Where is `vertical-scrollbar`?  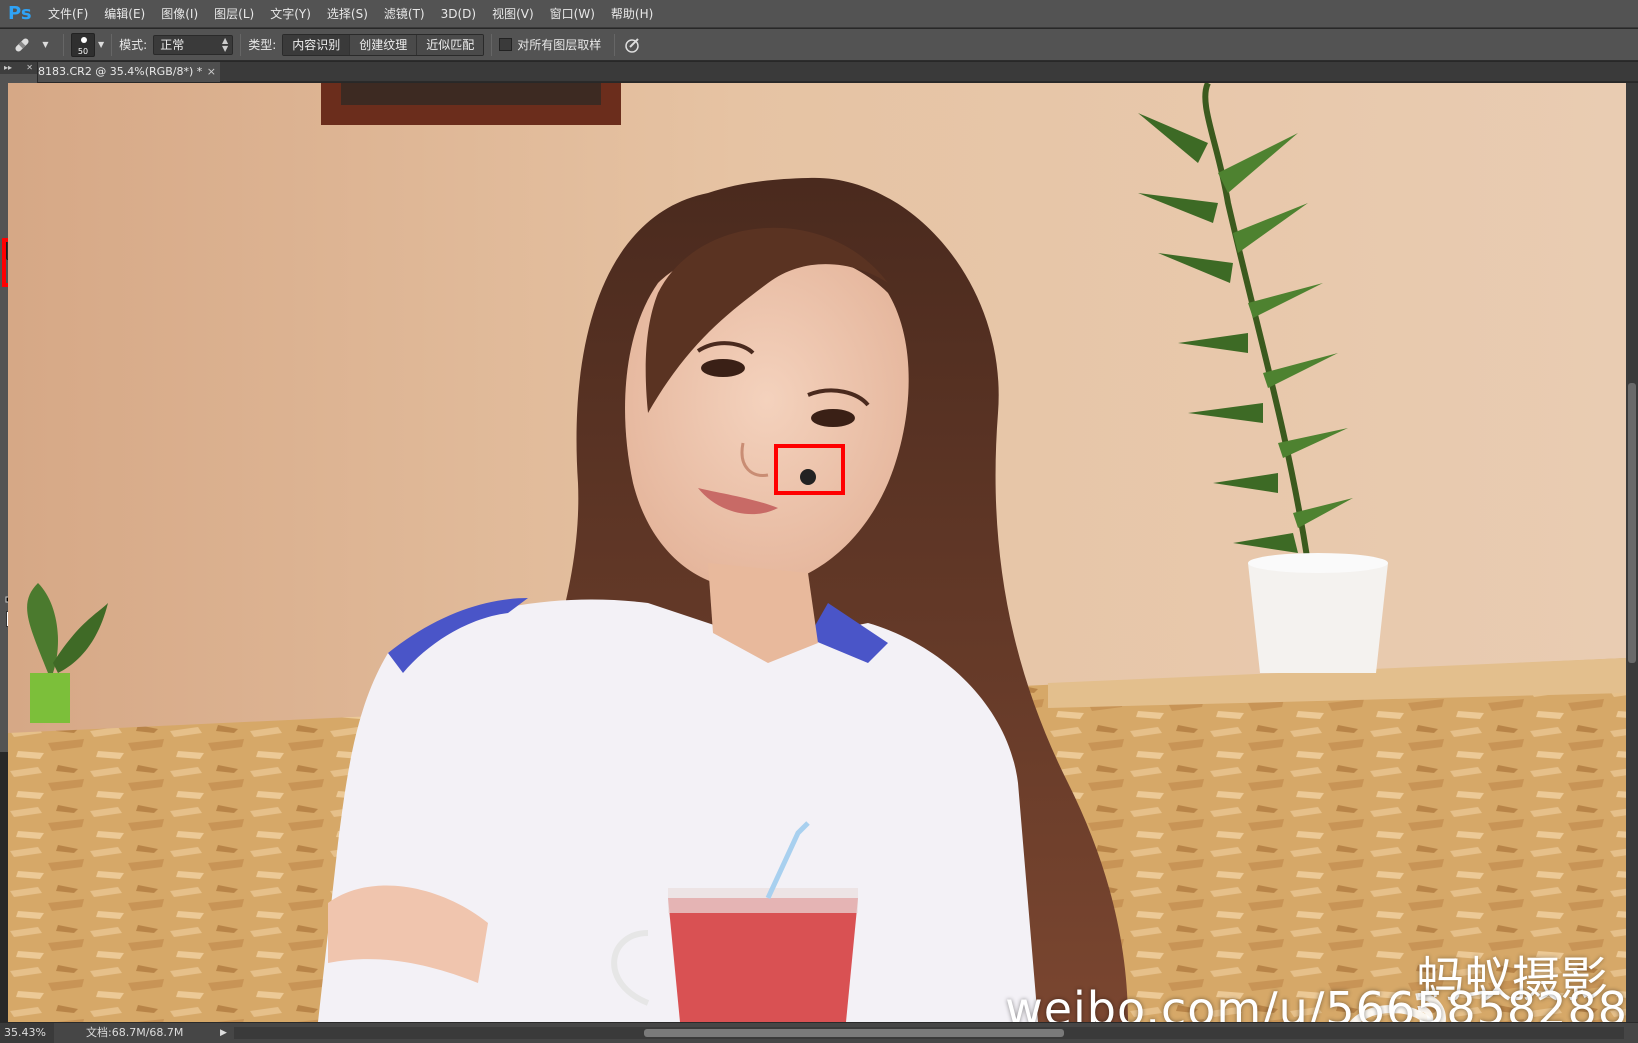 vertical-scrollbar is located at coordinates (1632, 552).